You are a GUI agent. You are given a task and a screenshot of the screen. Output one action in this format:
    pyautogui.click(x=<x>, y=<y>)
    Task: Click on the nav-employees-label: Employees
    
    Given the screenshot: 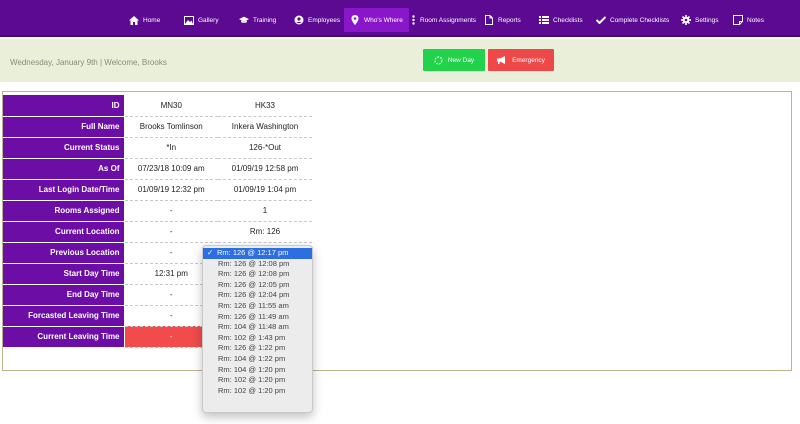 What is the action you would take?
    pyautogui.click(x=324, y=20)
    